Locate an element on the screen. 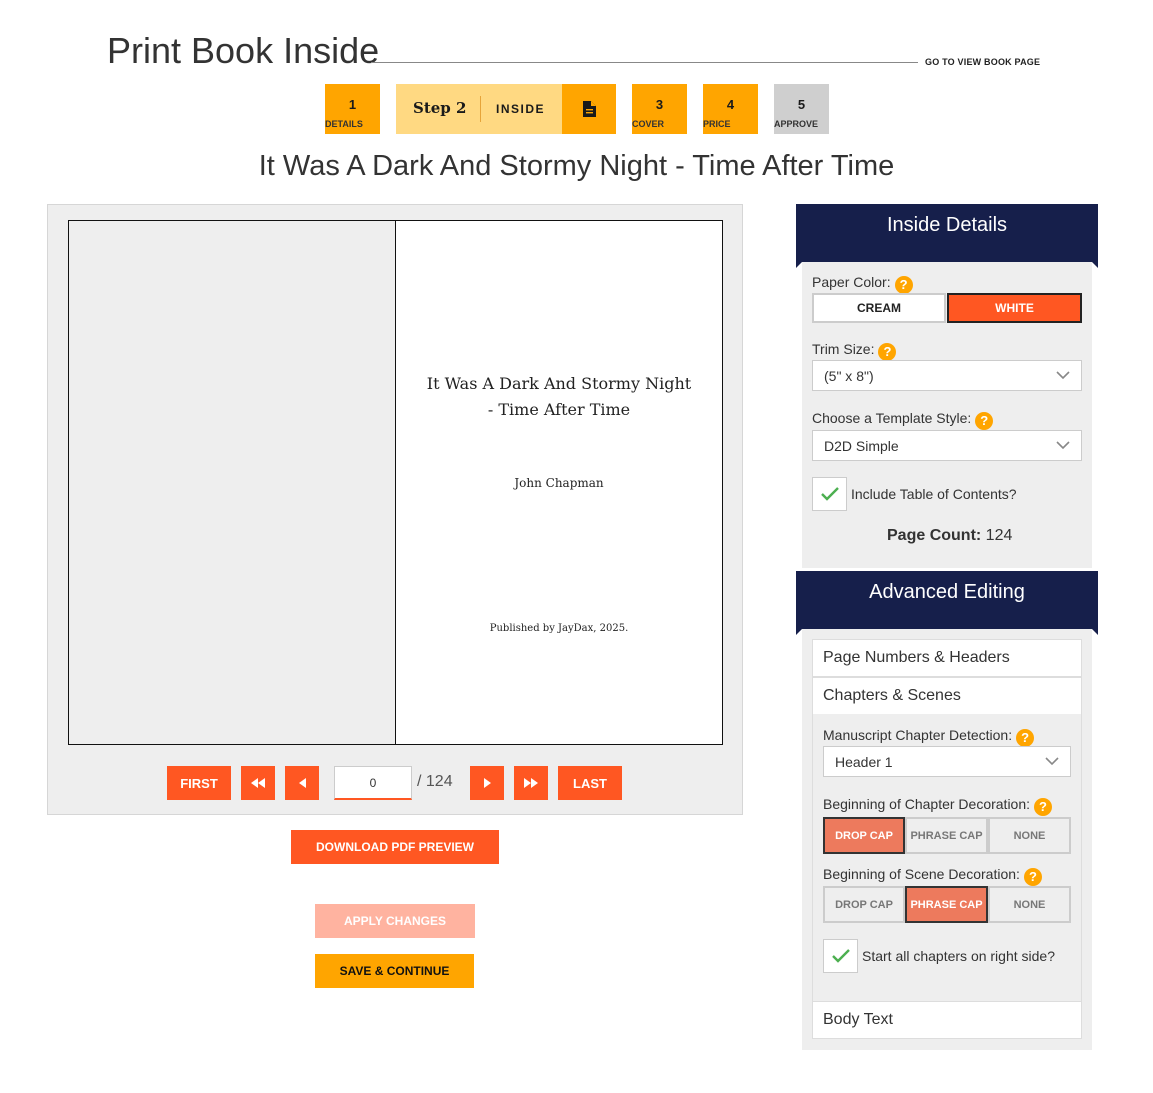 This screenshot has height=1093, width=1153. right-side-checkbox is located at coordinates (840, 956).